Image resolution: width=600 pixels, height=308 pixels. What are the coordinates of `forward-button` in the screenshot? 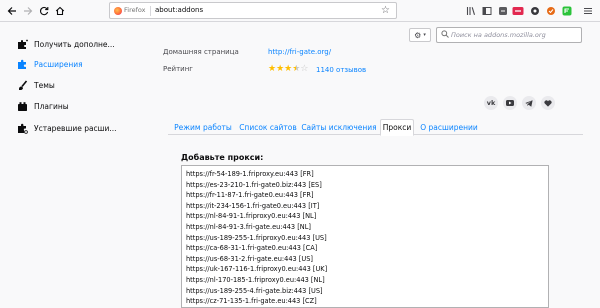 It's located at (28, 11).